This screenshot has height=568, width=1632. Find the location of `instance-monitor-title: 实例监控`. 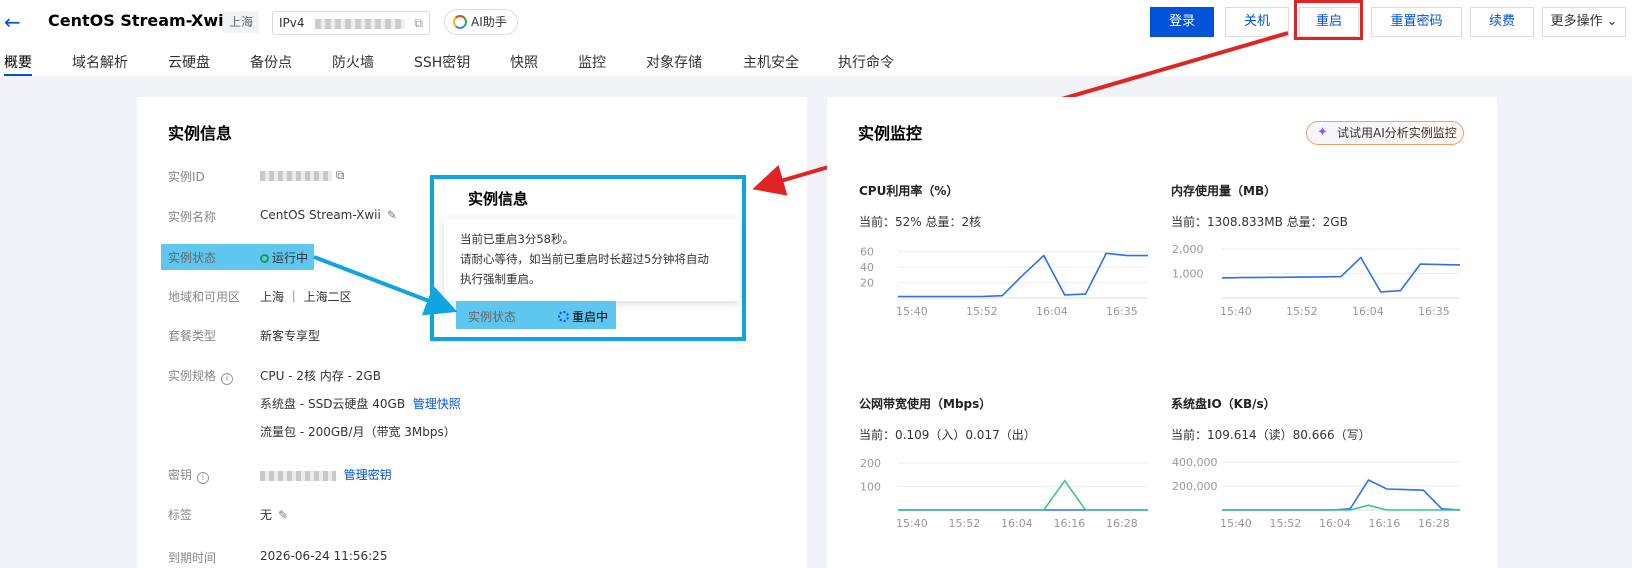

instance-monitor-title: 实例监控 is located at coordinates (890, 133).